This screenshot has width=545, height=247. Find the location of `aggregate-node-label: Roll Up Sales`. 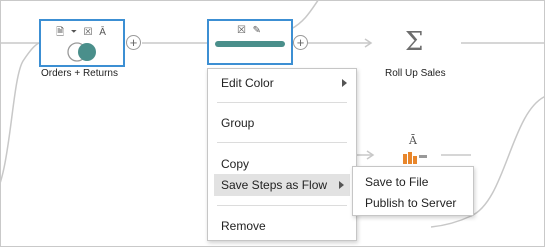

aggregate-node-label: Roll Up Sales is located at coordinates (415, 73).